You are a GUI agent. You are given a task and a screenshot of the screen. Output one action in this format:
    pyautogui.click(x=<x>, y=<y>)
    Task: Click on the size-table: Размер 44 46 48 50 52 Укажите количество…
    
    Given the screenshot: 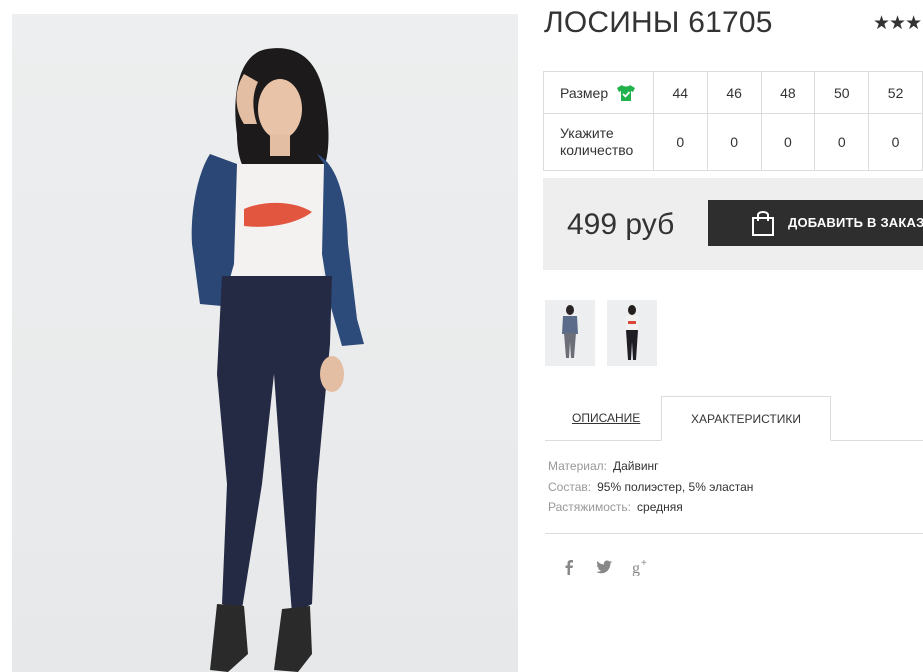 What is the action you would take?
    pyautogui.click(x=733, y=121)
    